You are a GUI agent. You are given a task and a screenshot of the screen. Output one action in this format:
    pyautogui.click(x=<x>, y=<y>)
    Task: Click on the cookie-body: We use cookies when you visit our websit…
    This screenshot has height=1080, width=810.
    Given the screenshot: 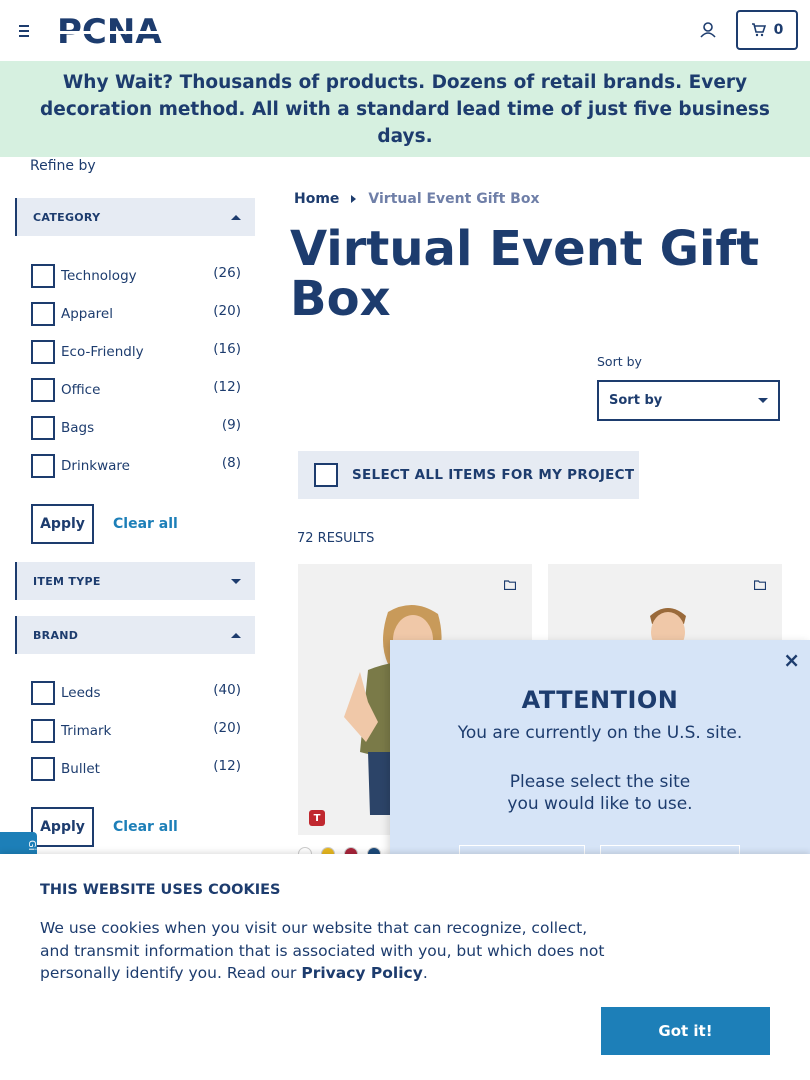 What is the action you would take?
    pyautogui.click(x=330, y=951)
    